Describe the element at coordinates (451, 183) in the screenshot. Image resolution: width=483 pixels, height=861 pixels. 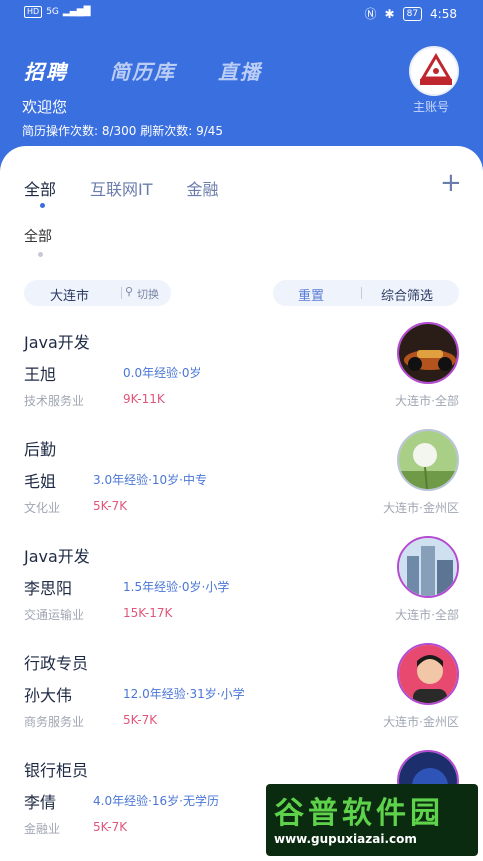
I see `add-category-button: +` at that location.